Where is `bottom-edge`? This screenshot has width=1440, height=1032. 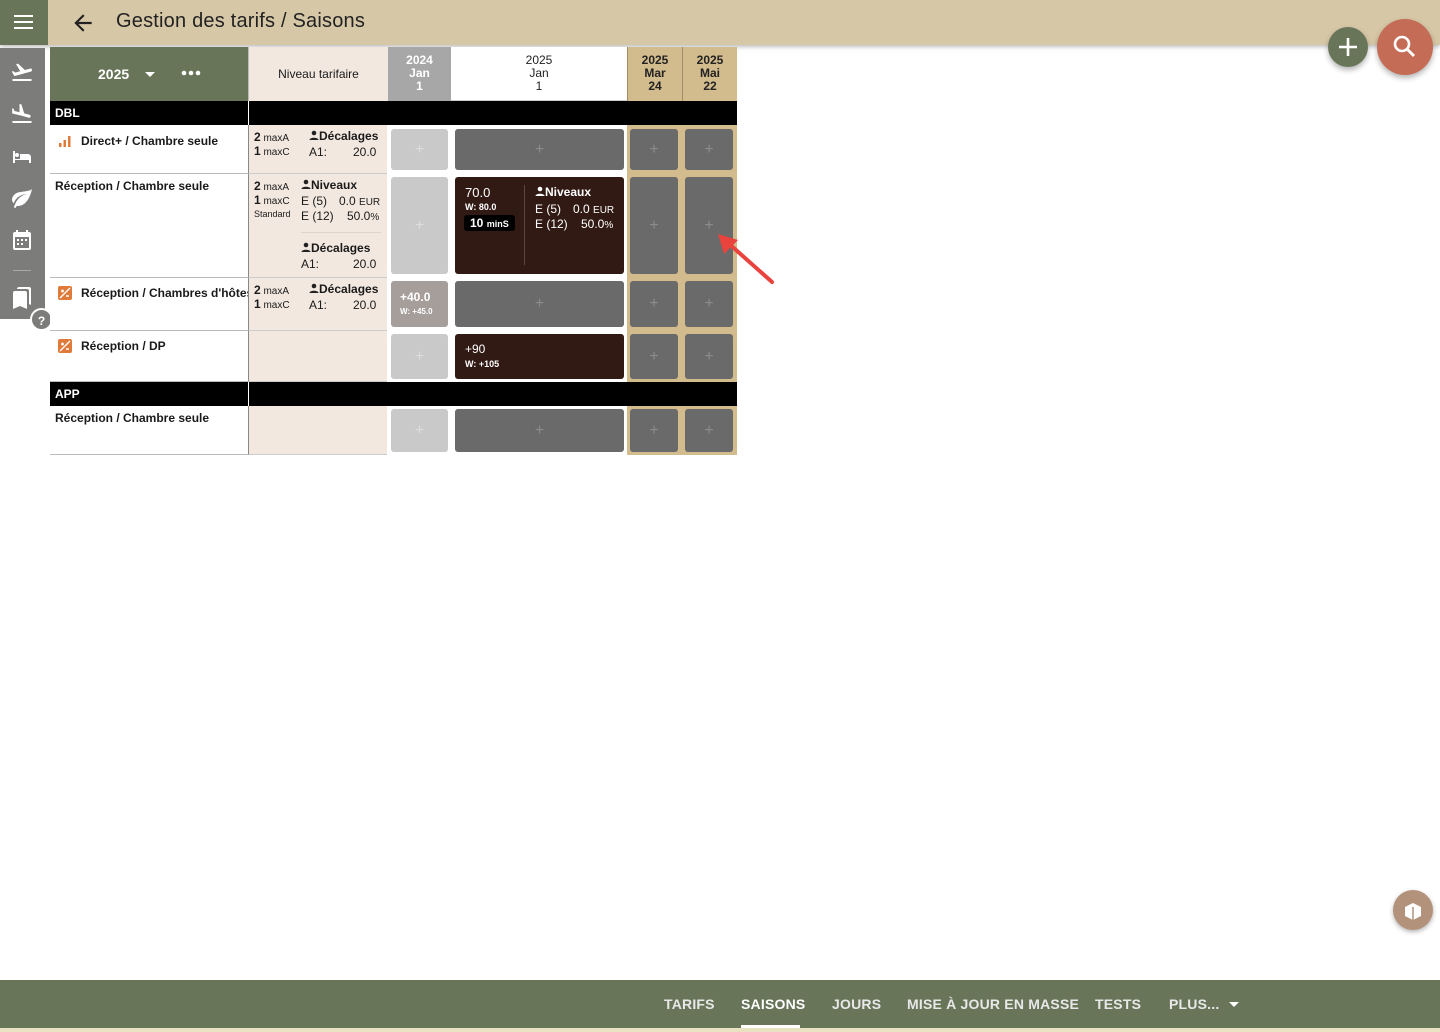 bottom-edge is located at coordinates (720, 1030).